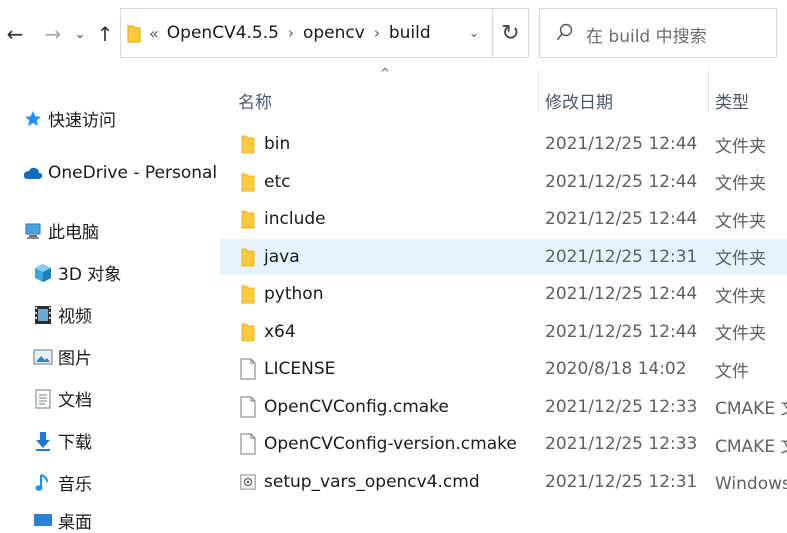  What do you see at coordinates (43, 315) in the screenshot?
I see `videos-icon` at bounding box center [43, 315].